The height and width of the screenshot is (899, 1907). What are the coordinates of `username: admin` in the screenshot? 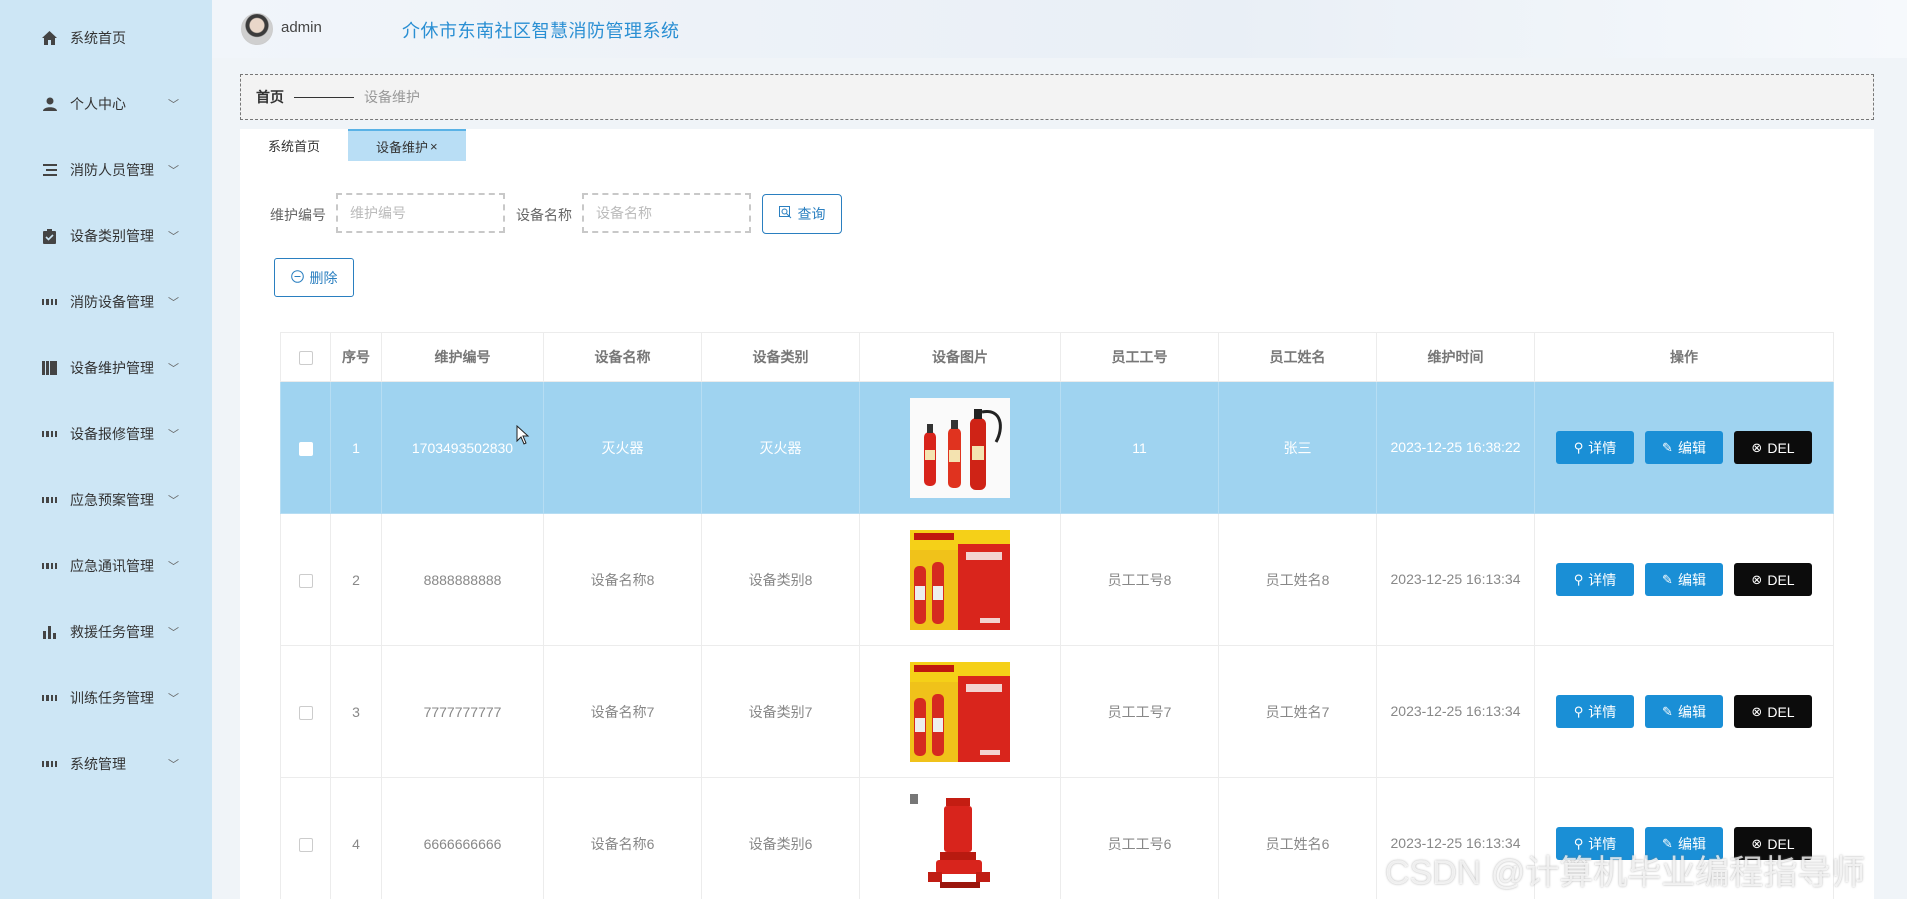 It's located at (301, 27).